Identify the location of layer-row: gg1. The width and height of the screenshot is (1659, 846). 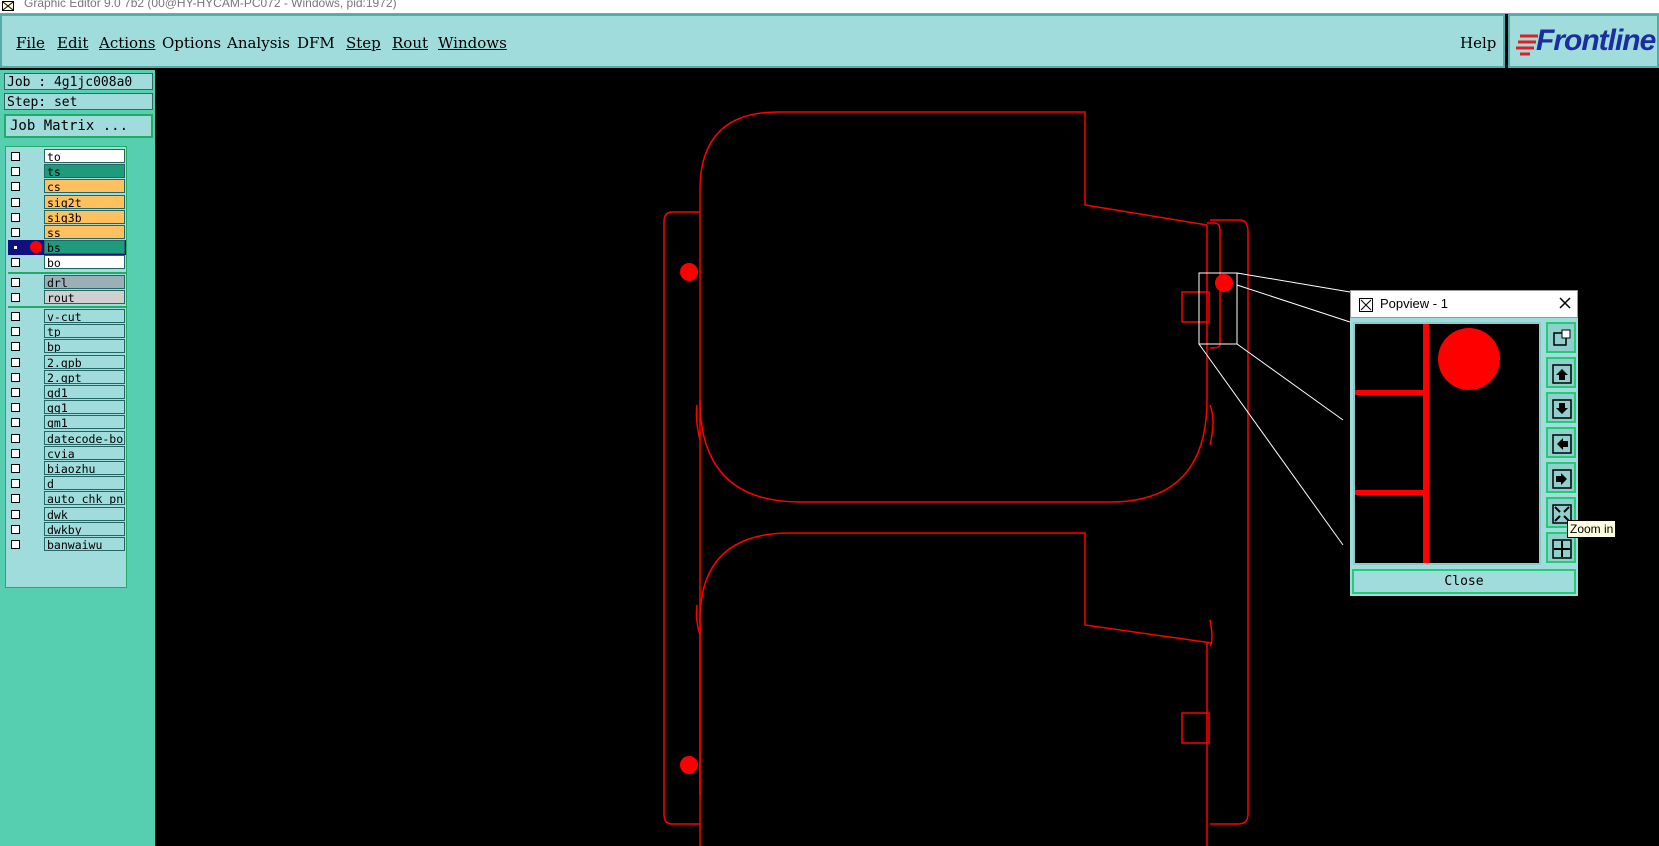
(67, 407).